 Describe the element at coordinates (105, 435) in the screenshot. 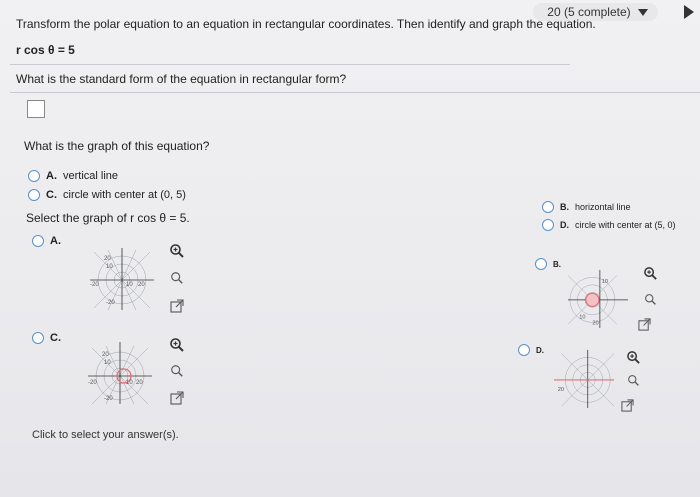

I see `footer-hint: Click to select your answer(s).` at that location.